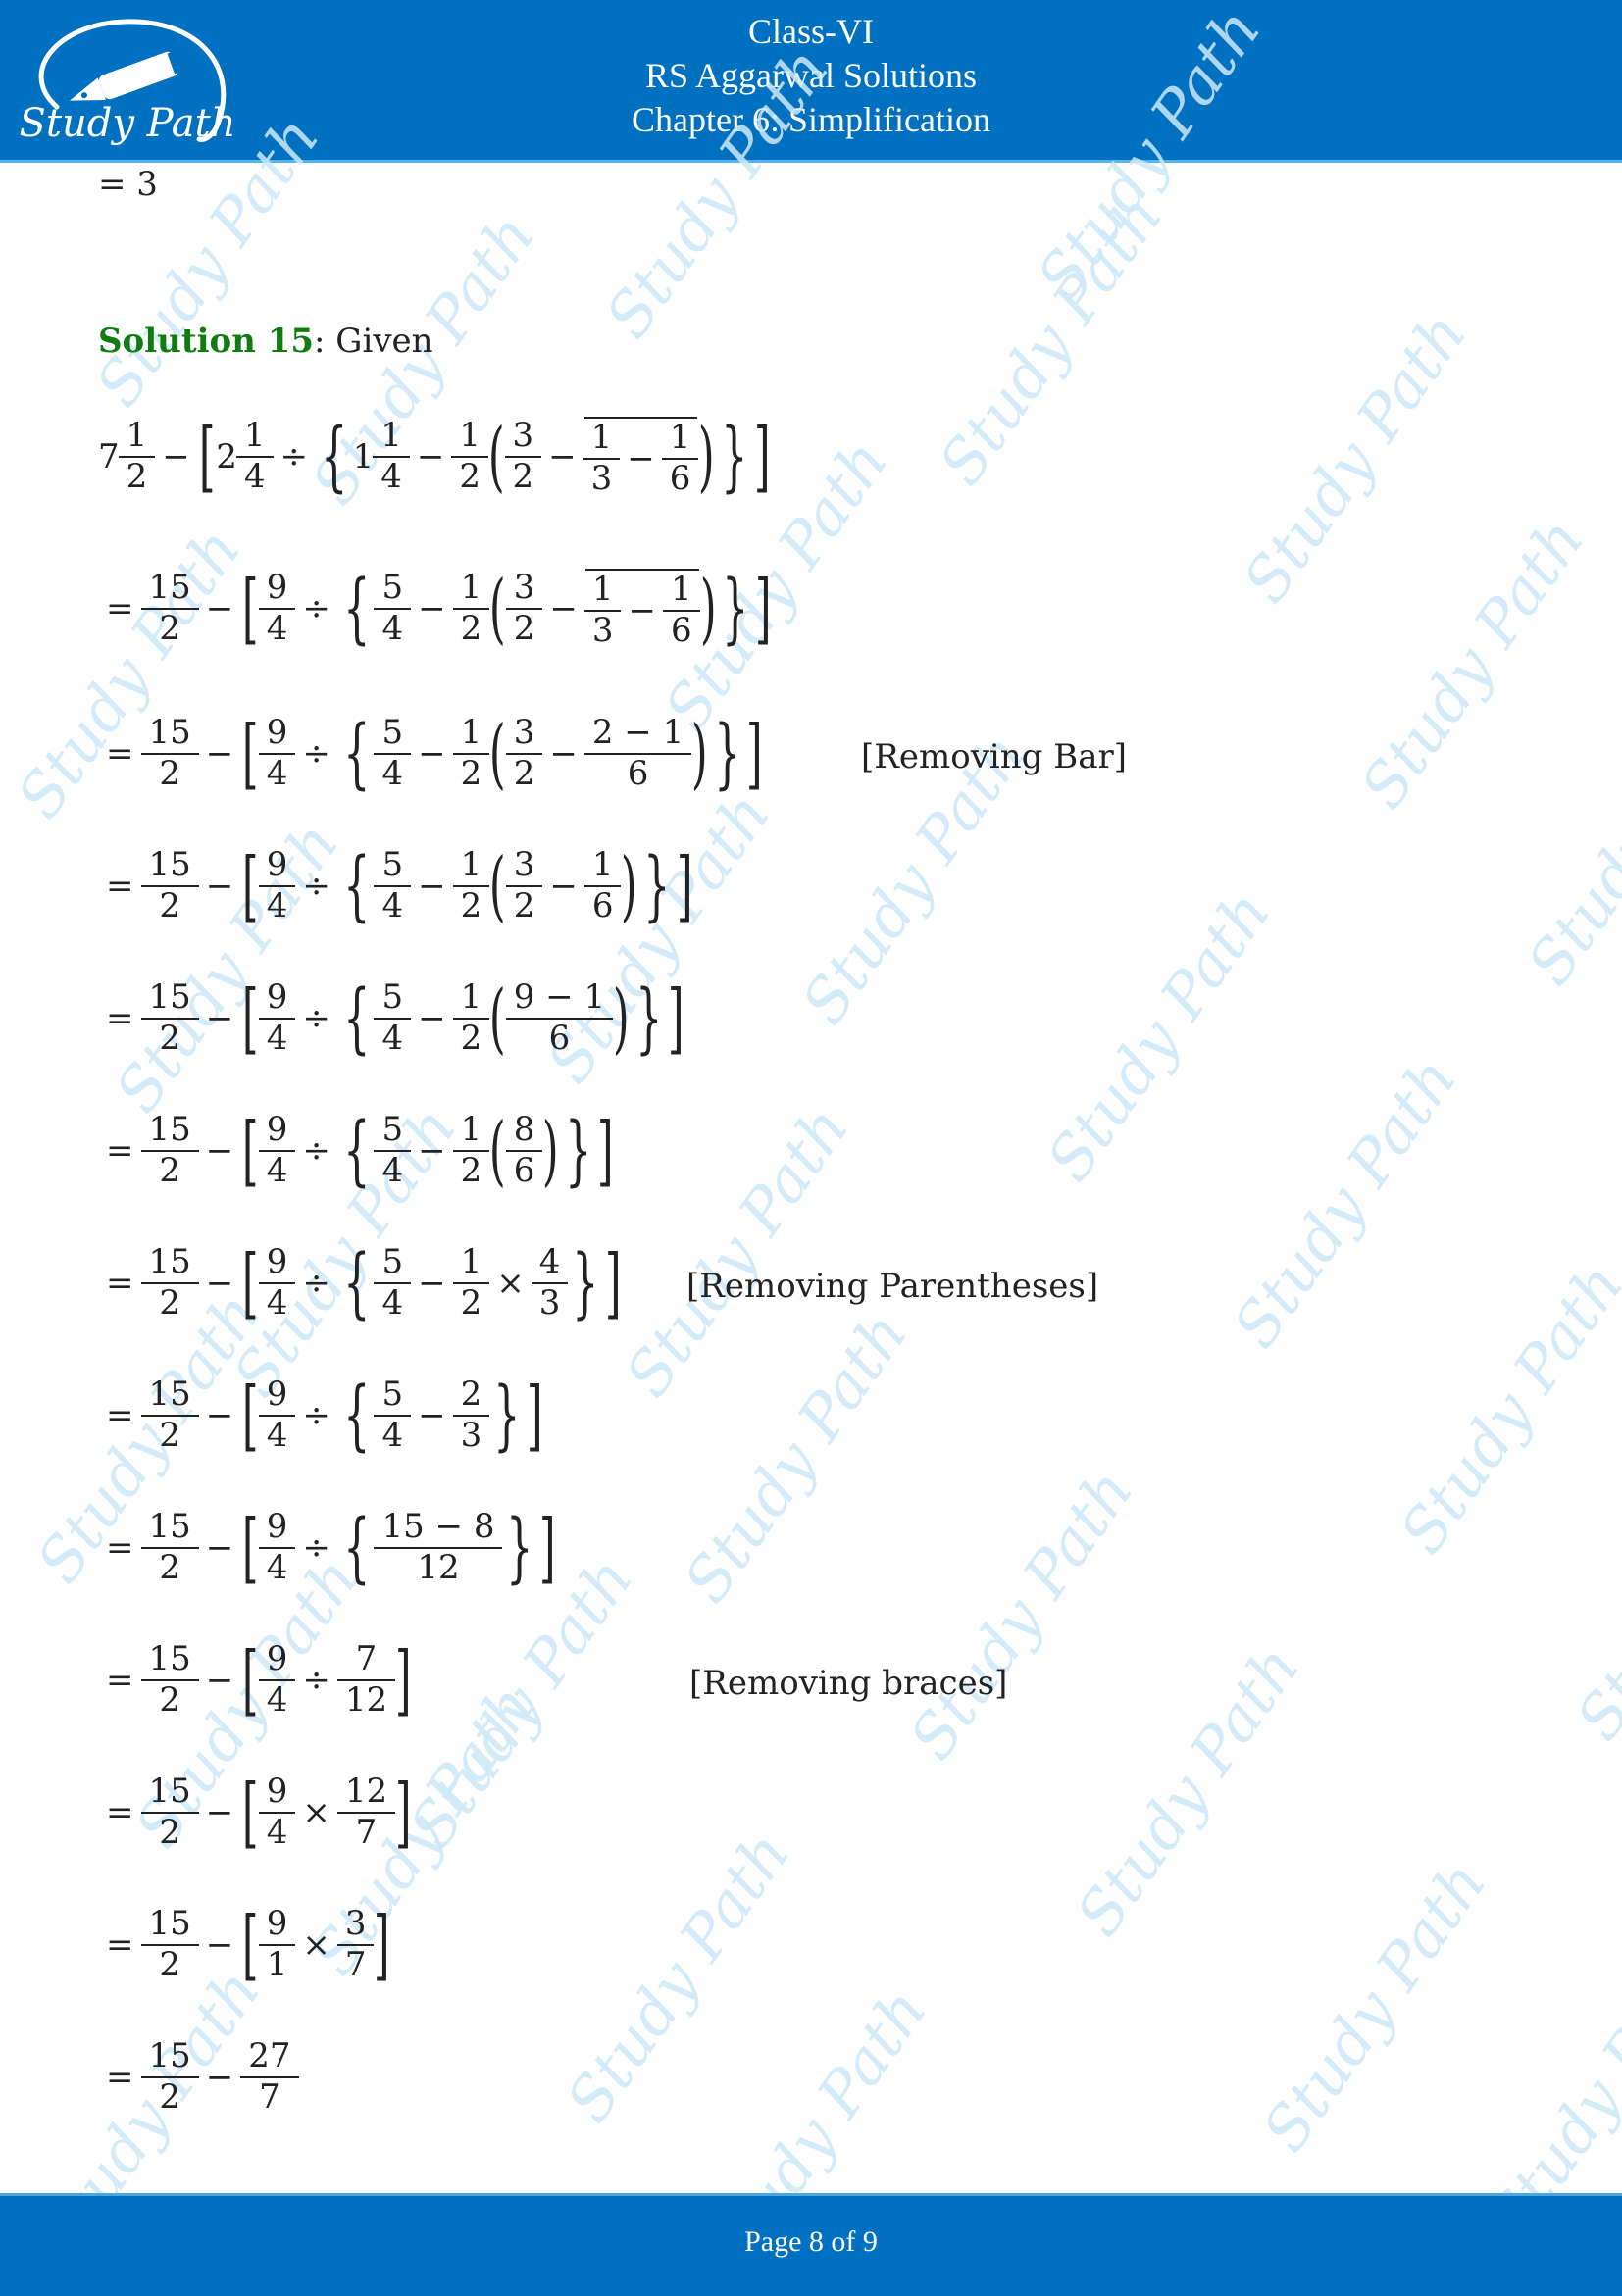  What do you see at coordinates (316, 1151) in the screenshot?
I see `math-token: ÷` at bounding box center [316, 1151].